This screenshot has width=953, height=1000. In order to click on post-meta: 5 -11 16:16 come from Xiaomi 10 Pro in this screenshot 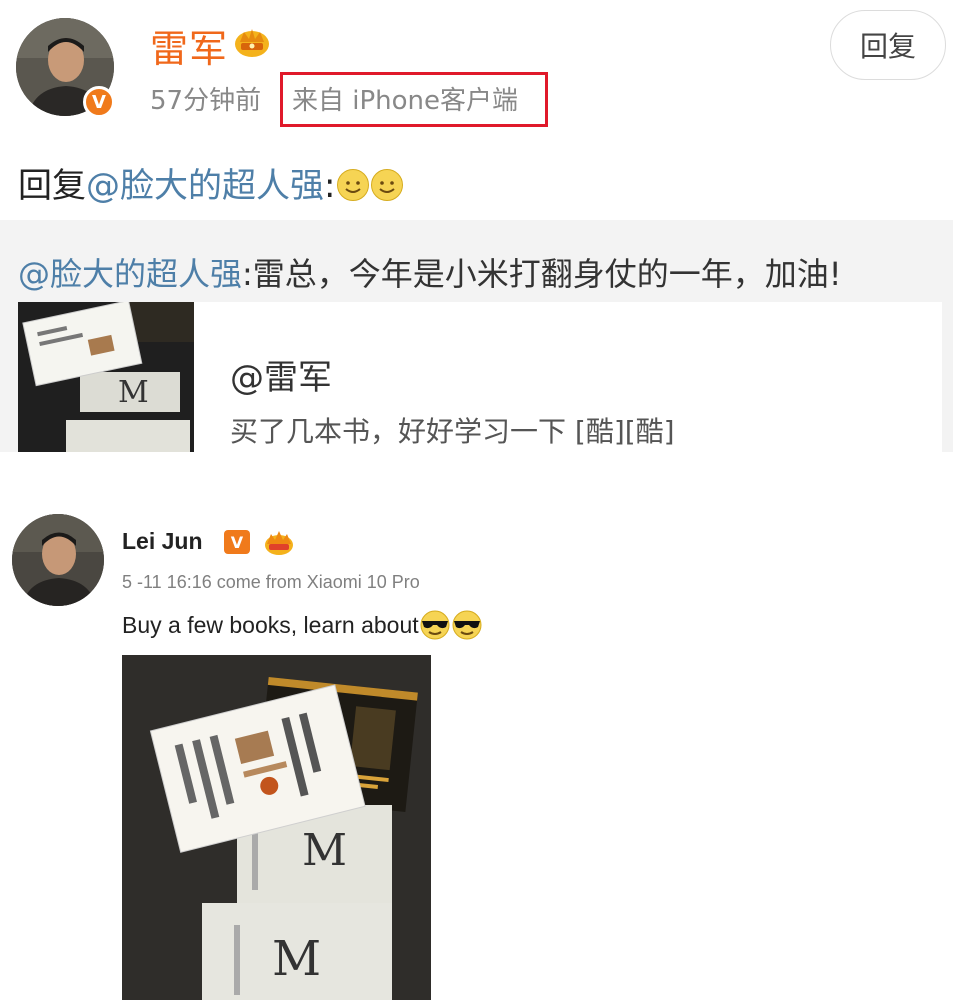, I will do `click(271, 582)`.